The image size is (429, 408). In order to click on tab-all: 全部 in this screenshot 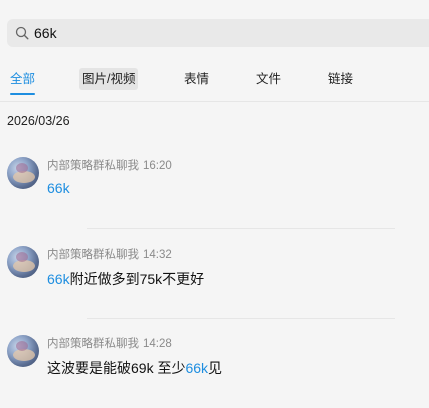, I will do `click(23, 81)`.